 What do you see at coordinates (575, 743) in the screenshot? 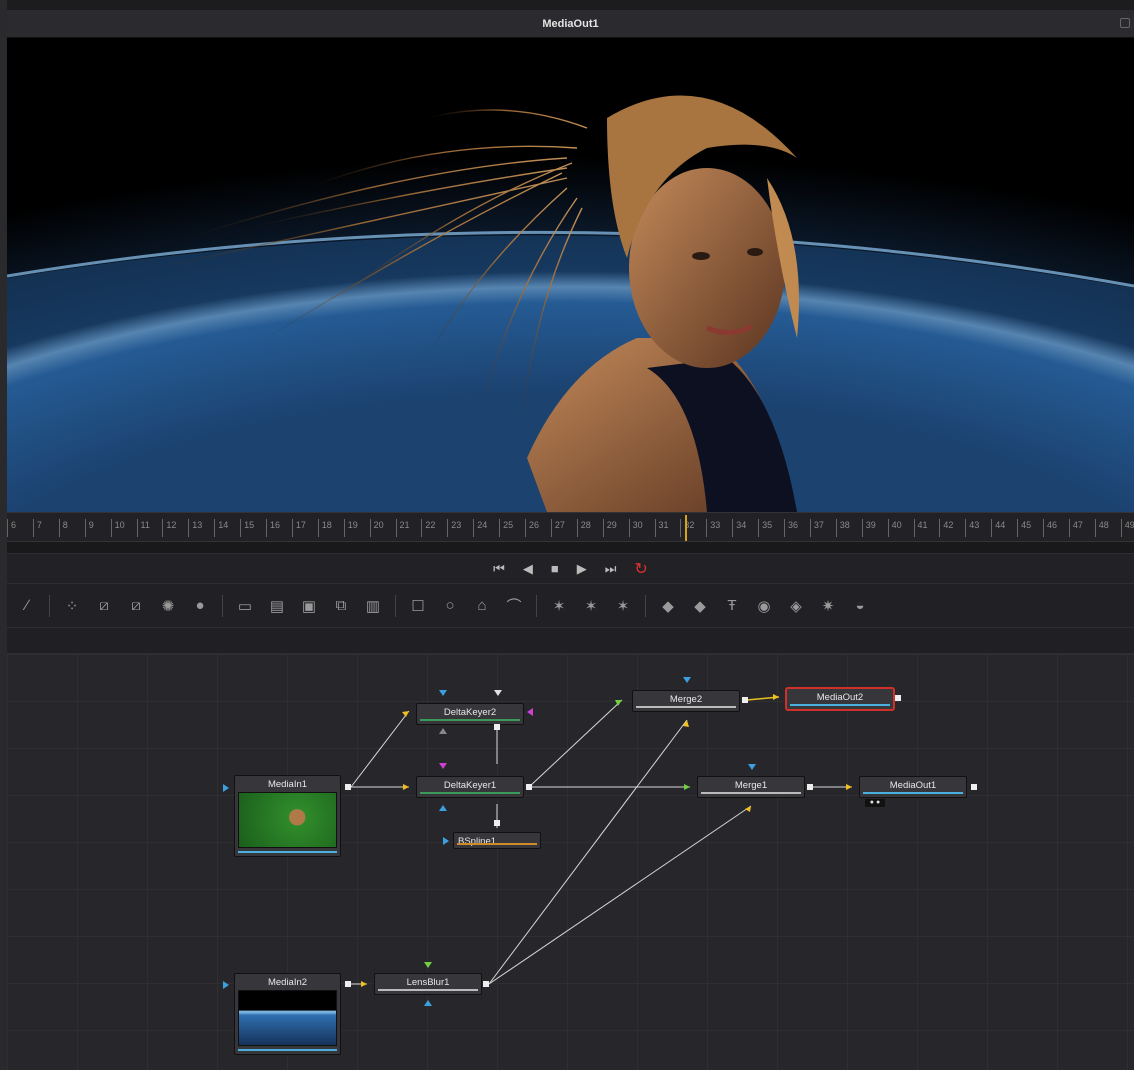
I see `wire-deltakeyer1-merge2` at bounding box center [575, 743].